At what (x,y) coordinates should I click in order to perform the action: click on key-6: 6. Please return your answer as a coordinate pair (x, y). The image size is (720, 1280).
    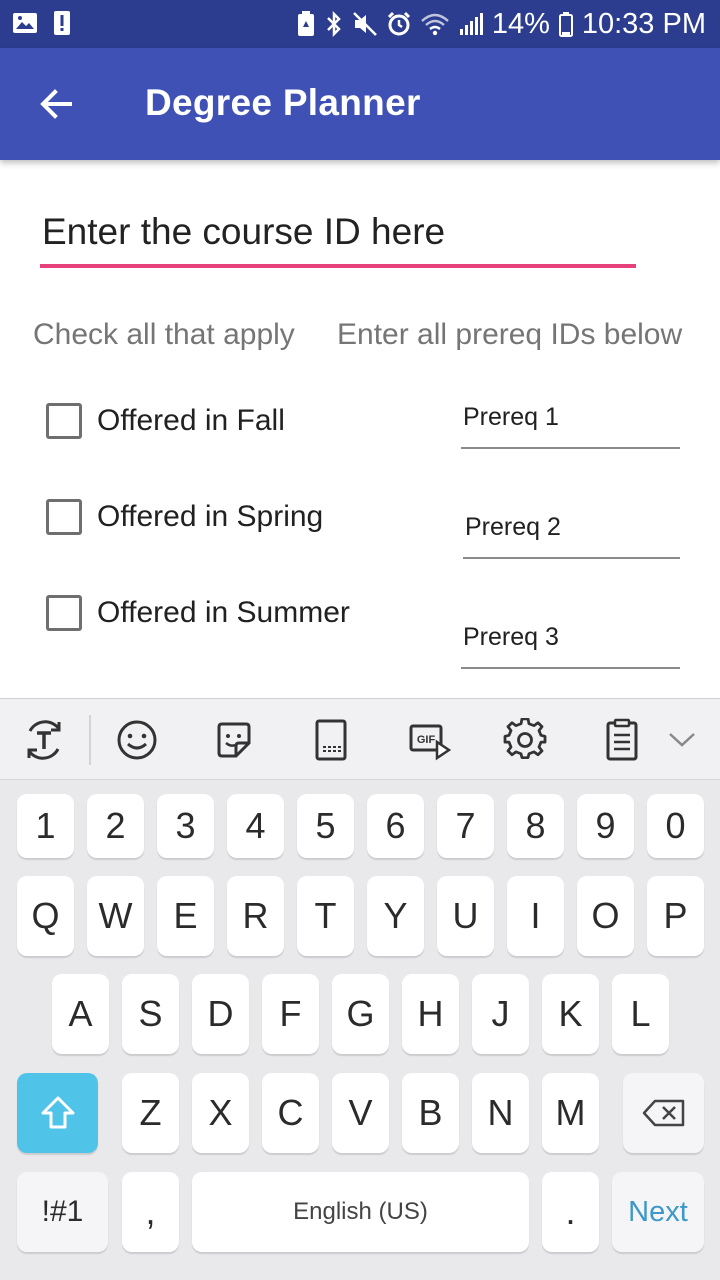
    Looking at the image, I should click on (395, 826).